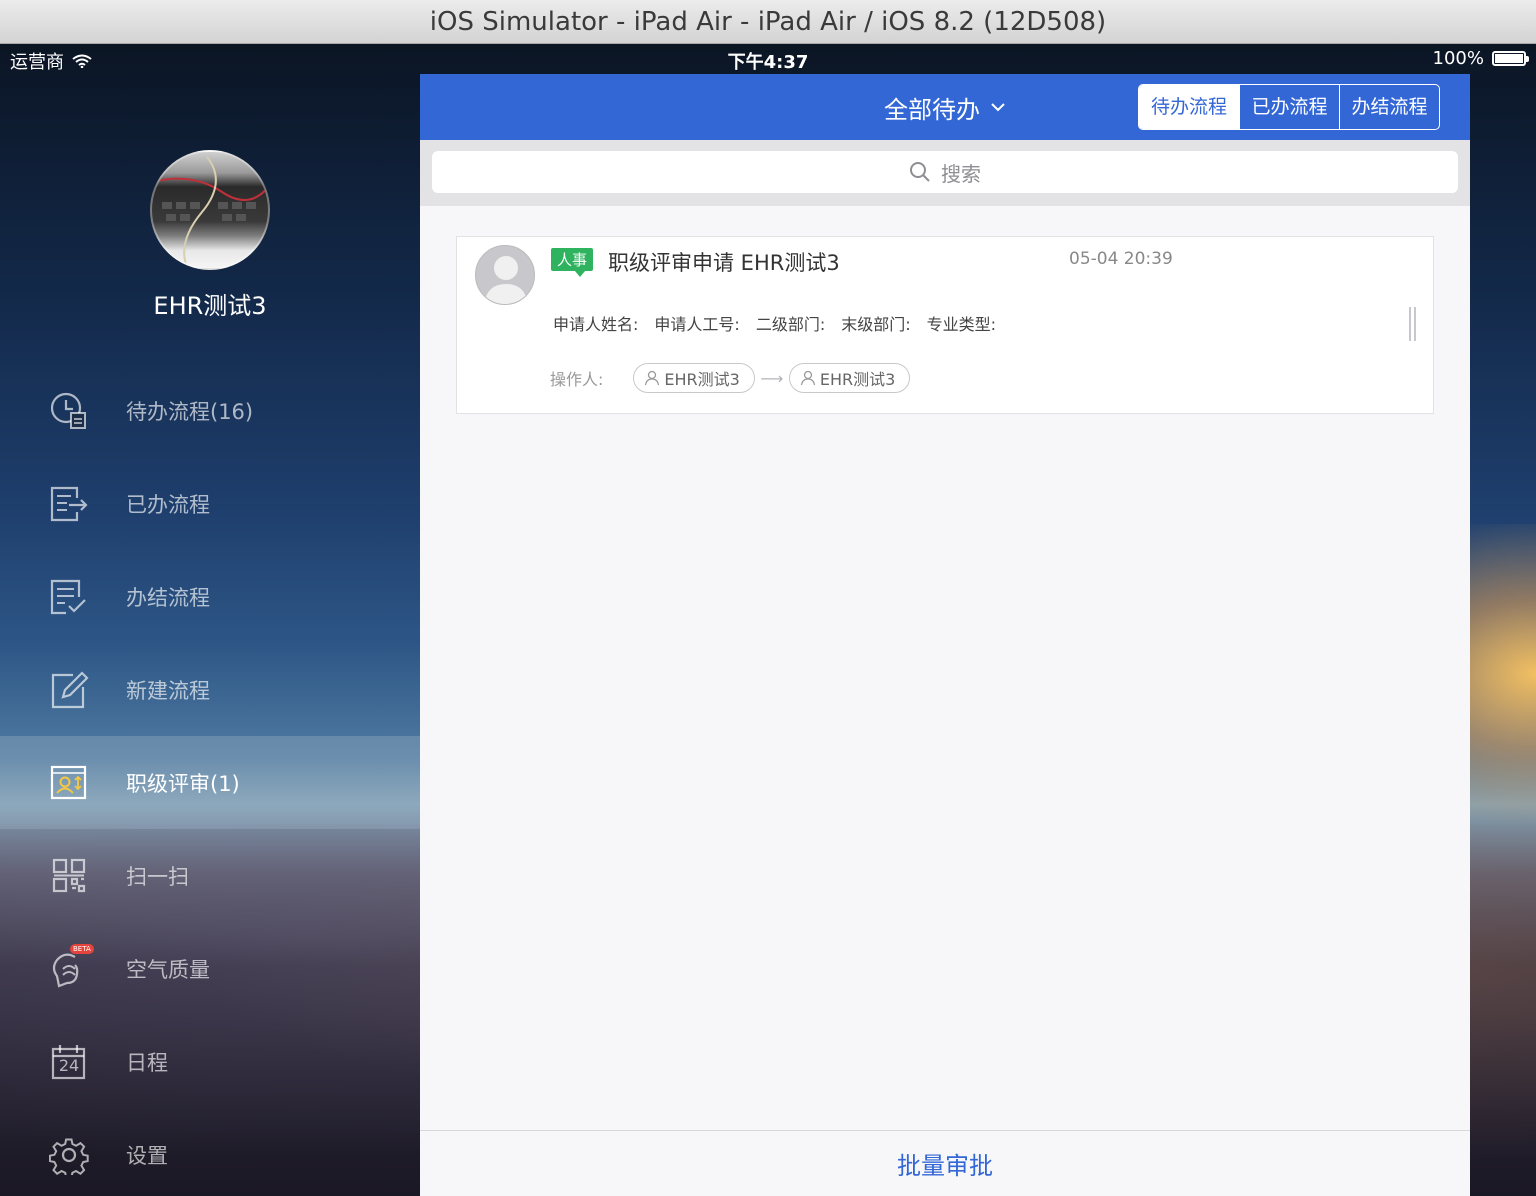 The height and width of the screenshot is (1196, 1536). What do you see at coordinates (772, 378) in the screenshot?
I see `arrow-right-icon: ⟶` at bounding box center [772, 378].